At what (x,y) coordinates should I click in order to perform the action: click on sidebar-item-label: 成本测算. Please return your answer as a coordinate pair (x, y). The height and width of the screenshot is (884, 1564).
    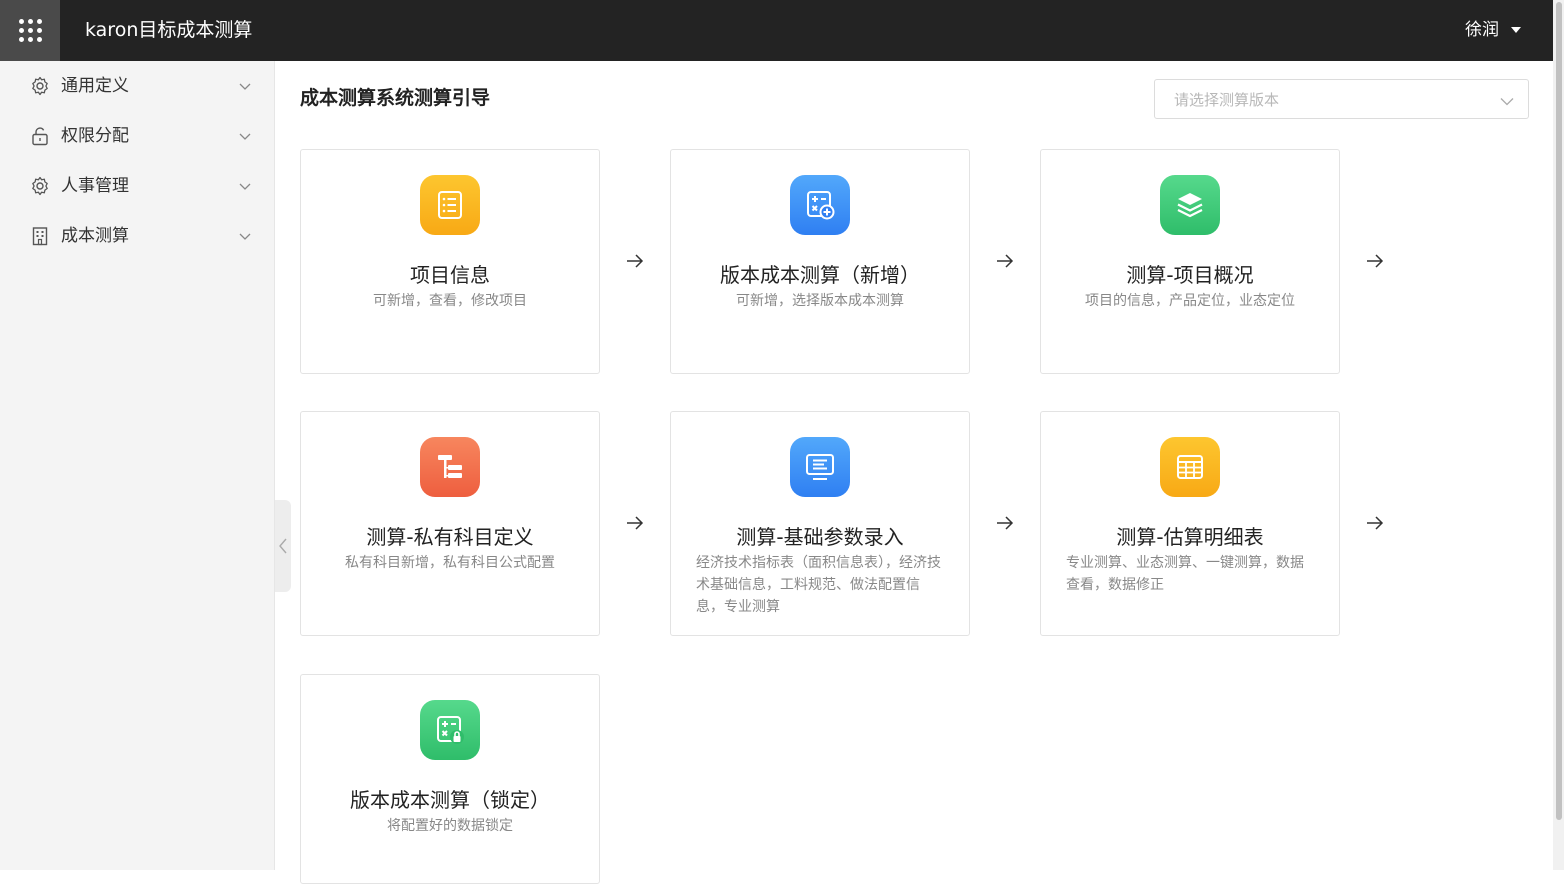
    Looking at the image, I should click on (95, 236).